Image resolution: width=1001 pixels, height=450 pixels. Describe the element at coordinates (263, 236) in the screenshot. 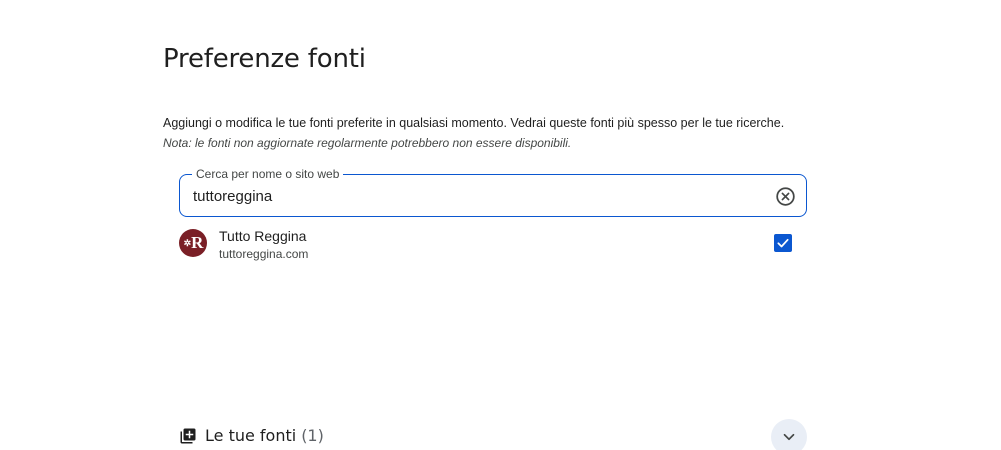

I see `source-name: Tutto Reggina` at that location.